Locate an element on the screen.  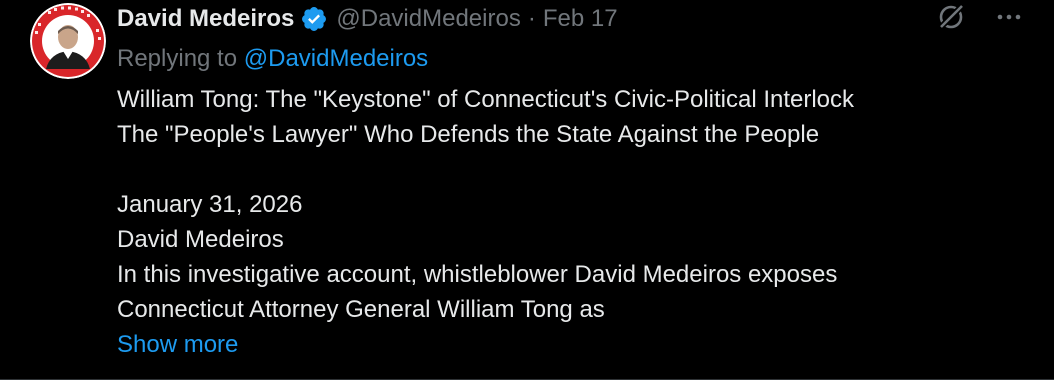
reply-prefix: Replying to is located at coordinates (177, 58).